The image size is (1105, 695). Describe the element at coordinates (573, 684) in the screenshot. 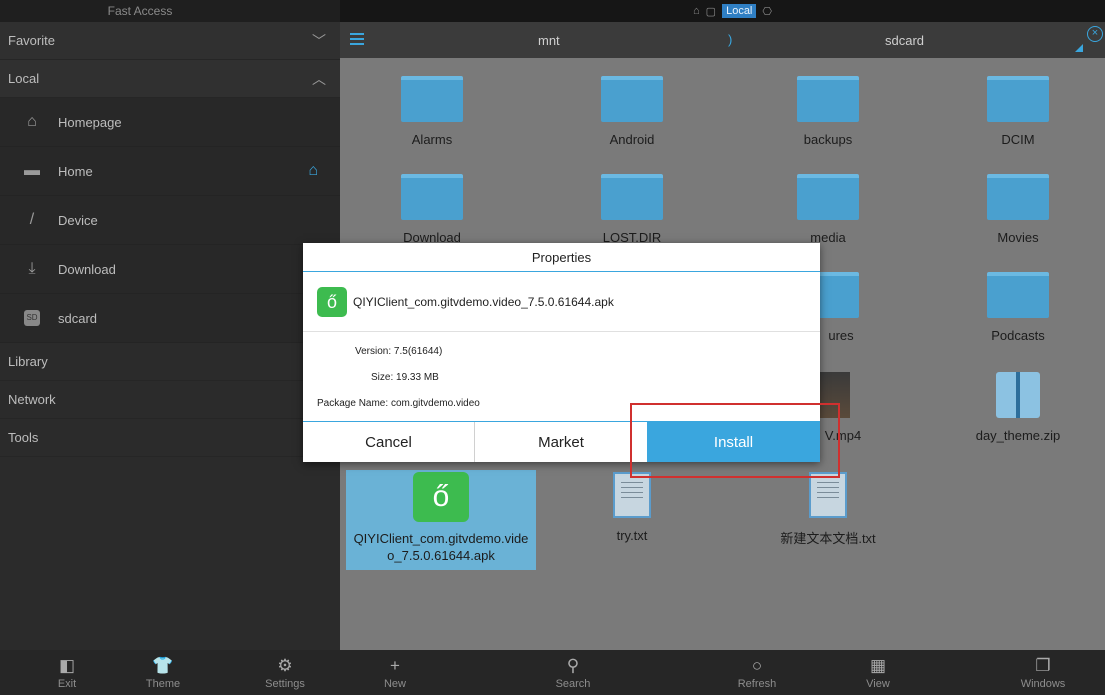

I see `search-label: Search` at that location.